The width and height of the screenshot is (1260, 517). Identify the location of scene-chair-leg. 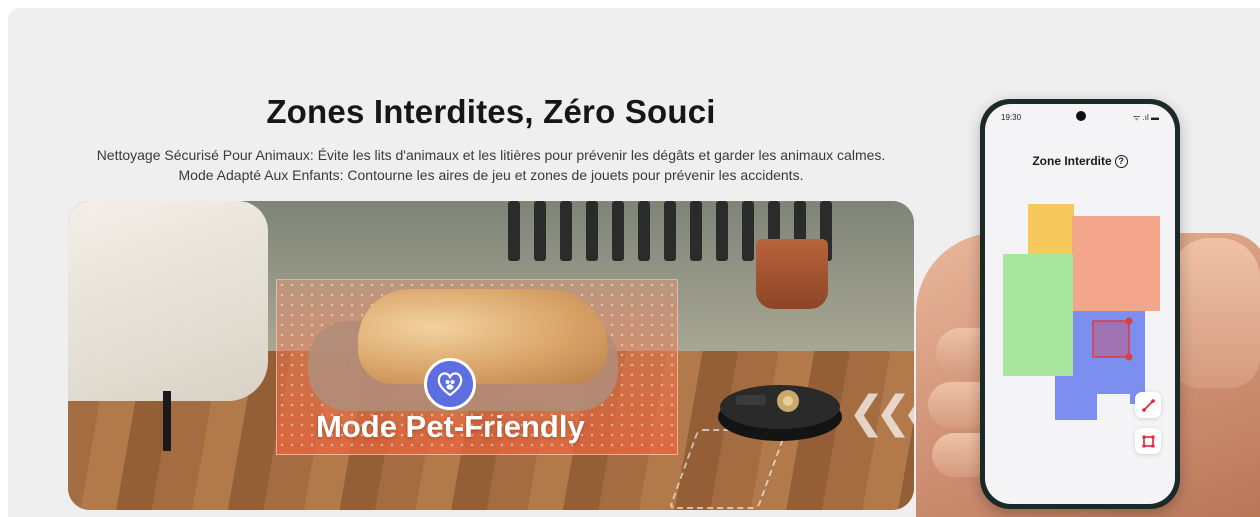
(167, 421).